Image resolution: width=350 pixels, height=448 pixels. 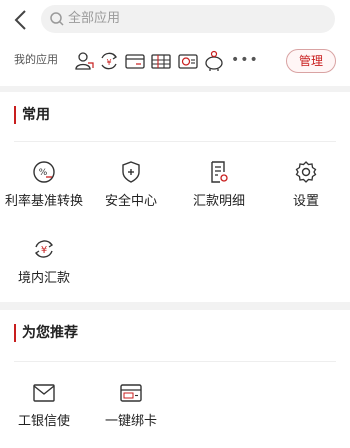 What do you see at coordinates (218, 201) in the screenshot?
I see `tile-label: 汇款明细` at bounding box center [218, 201].